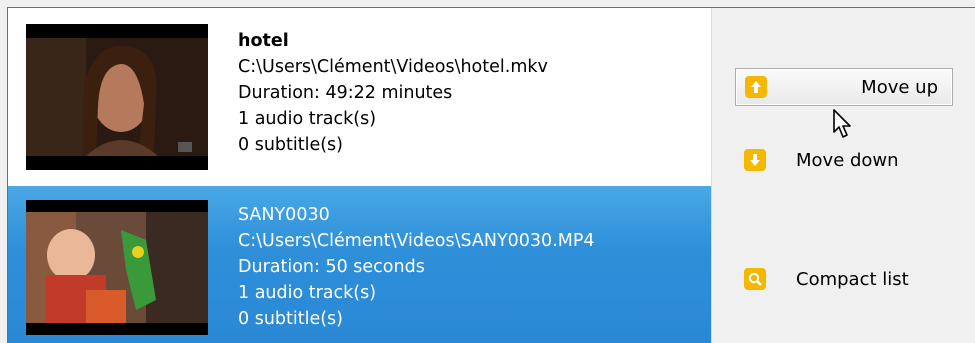  I want to click on video-title: hotel, so click(263, 41).